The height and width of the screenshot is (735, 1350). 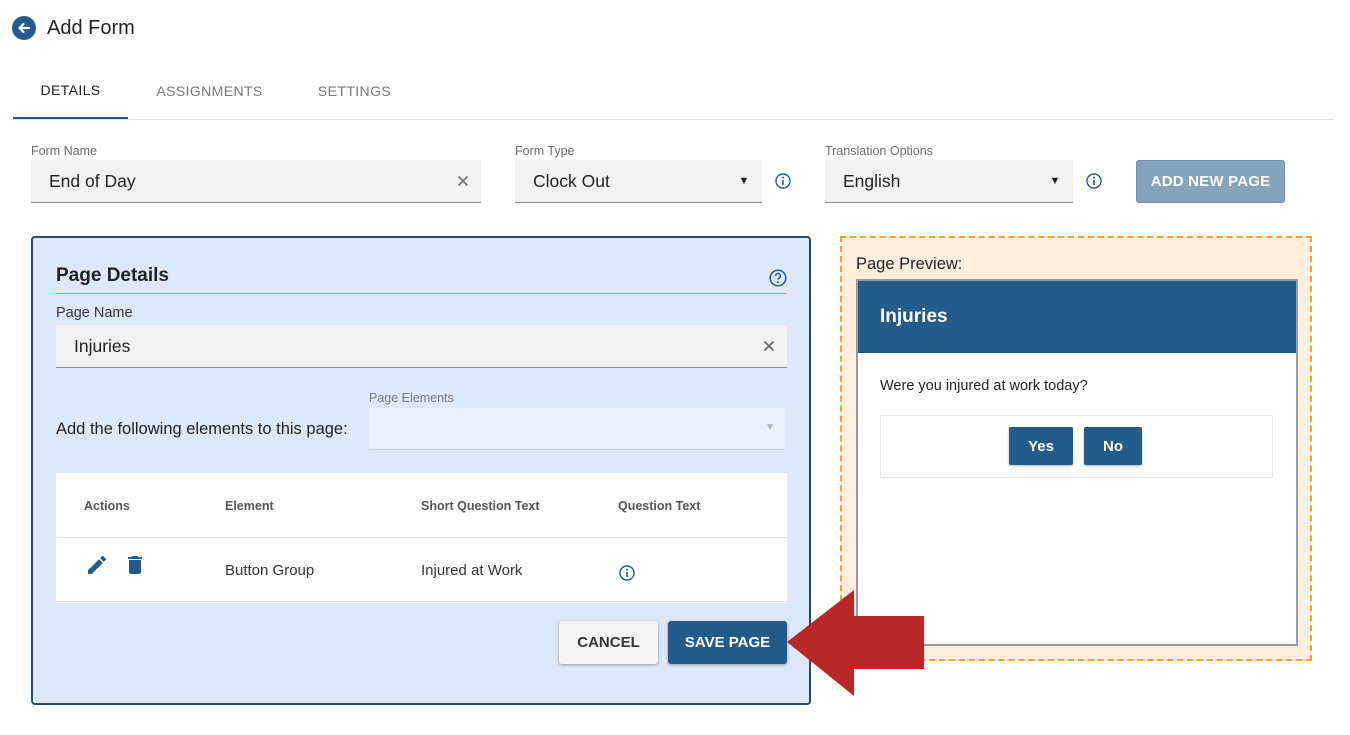 What do you see at coordinates (97, 565) in the screenshot?
I see `pencil-icon` at bounding box center [97, 565].